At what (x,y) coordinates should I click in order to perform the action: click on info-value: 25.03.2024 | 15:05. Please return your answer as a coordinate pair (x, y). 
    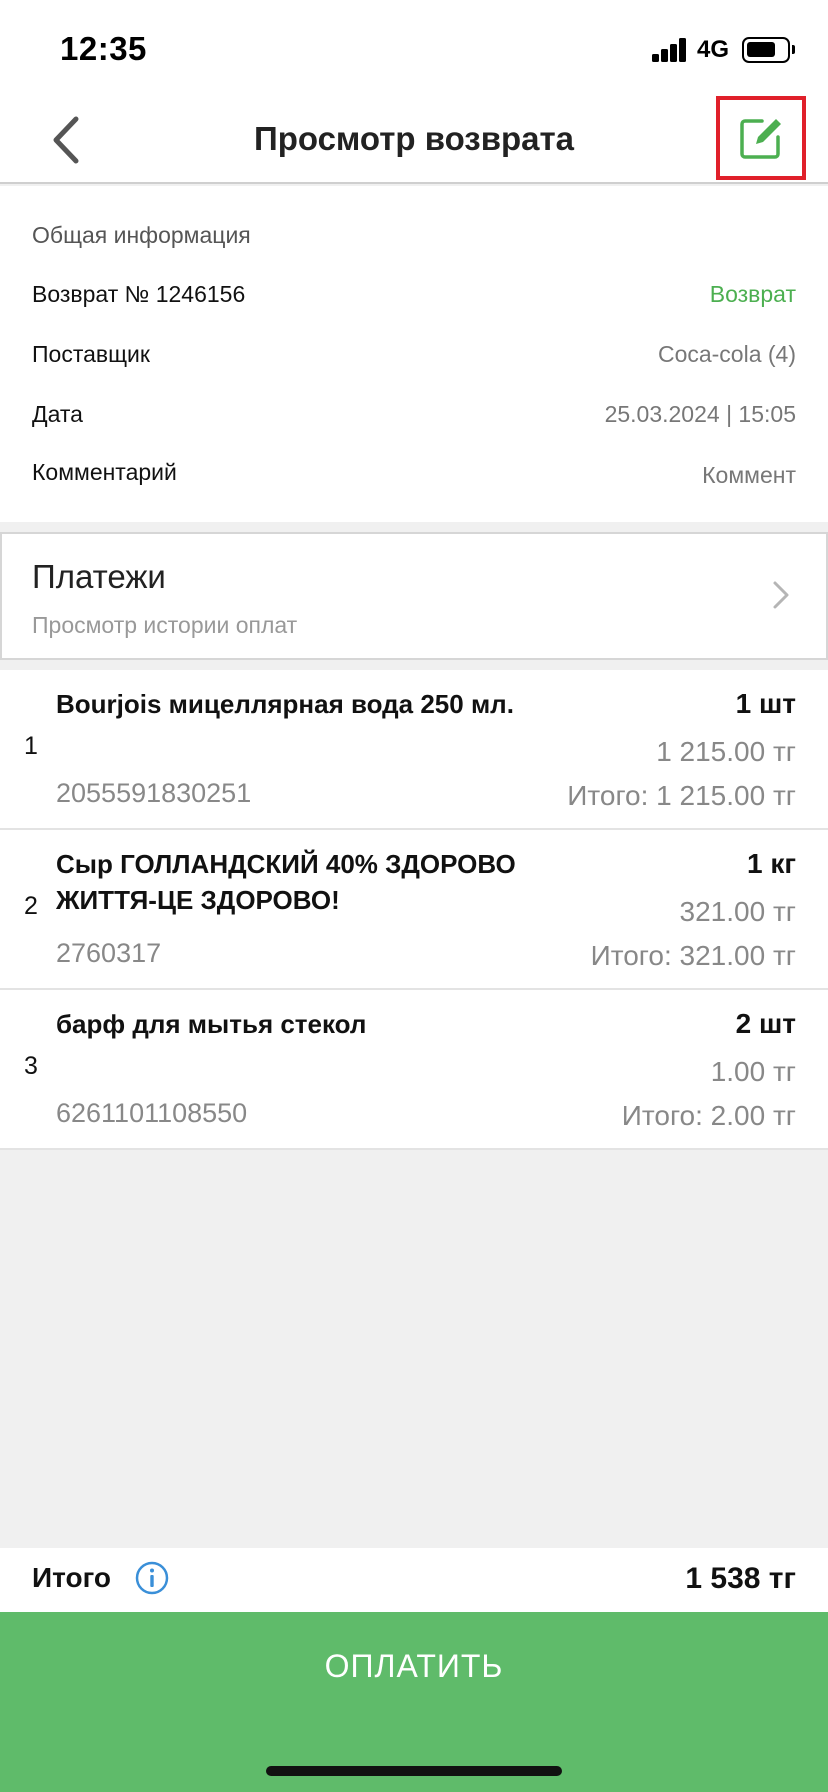
    Looking at the image, I should click on (700, 413).